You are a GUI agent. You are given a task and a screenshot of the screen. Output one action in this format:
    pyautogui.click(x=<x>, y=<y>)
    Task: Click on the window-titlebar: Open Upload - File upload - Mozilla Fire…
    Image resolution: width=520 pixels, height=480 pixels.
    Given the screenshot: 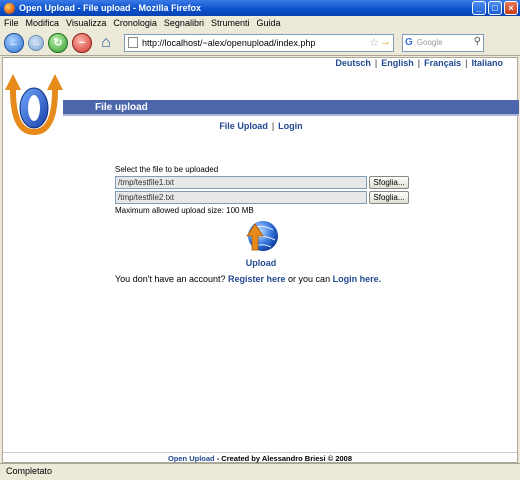 What is the action you would take?
    pyautogui.click(x=260, y=8)
    